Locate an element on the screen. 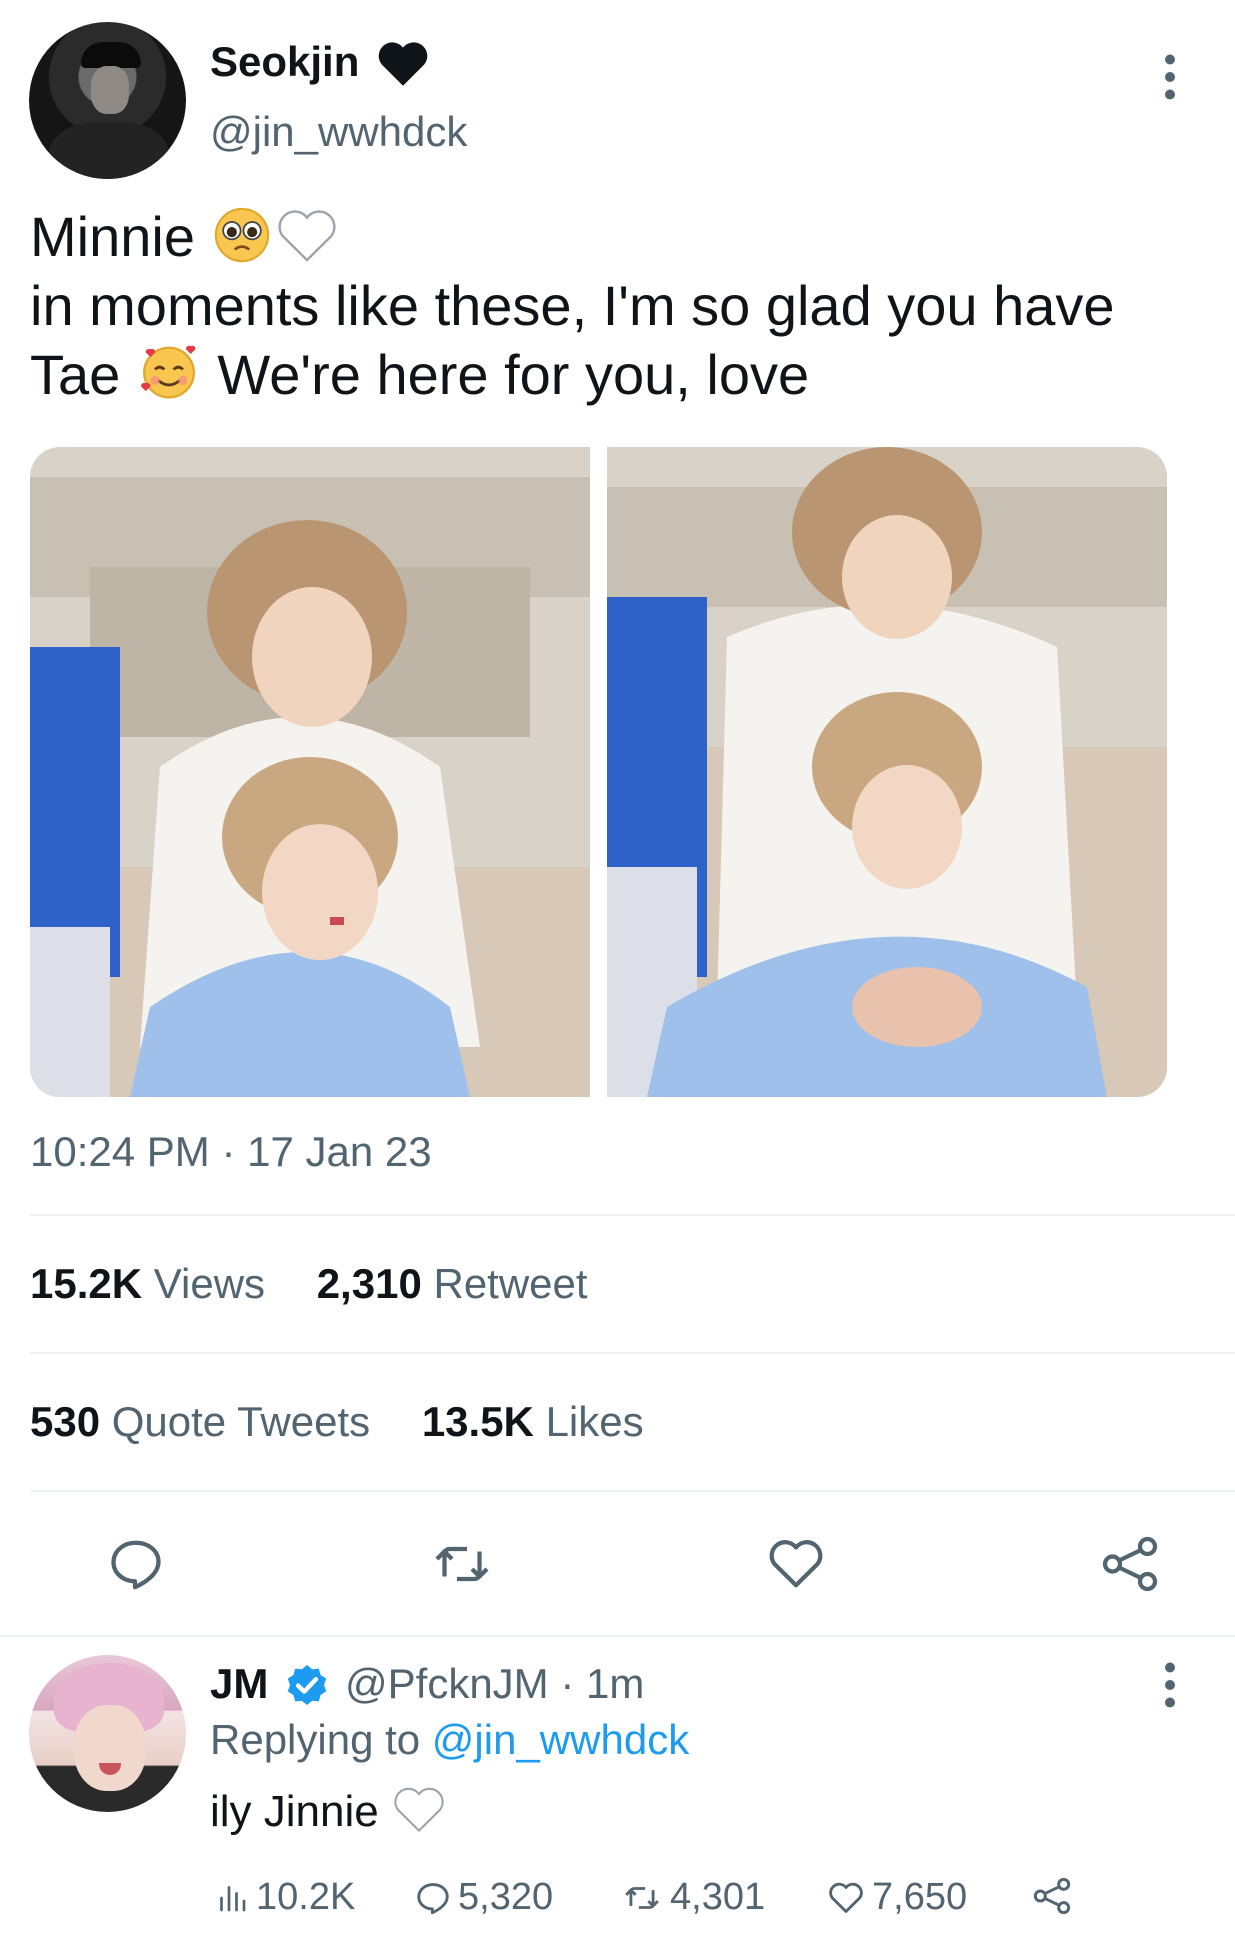 Image resolution: width=1235 pixels, height=1950 pixels. replying-to-handle: @jin_wwhdck is located at coordinates (560, 1739).